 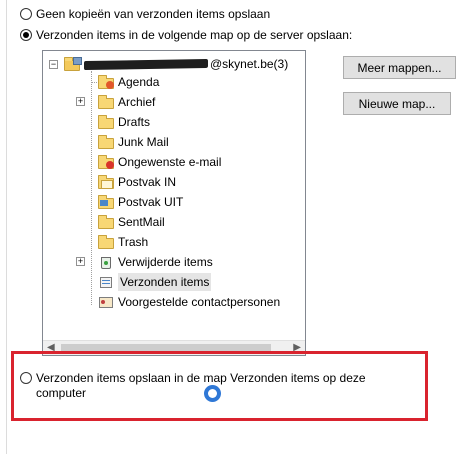 I want to click on tree-item-label: Verzonden items, so click(x=165, y=282).